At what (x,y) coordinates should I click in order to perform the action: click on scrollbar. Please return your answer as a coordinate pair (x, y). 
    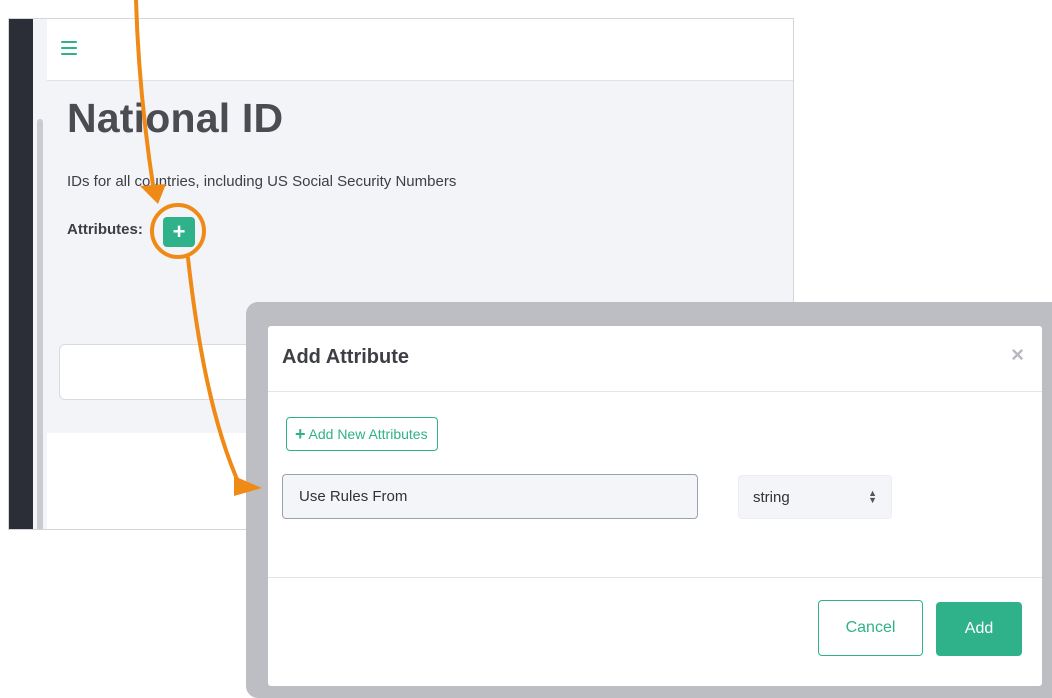
    Looking at the image, I should click on (40, 324).